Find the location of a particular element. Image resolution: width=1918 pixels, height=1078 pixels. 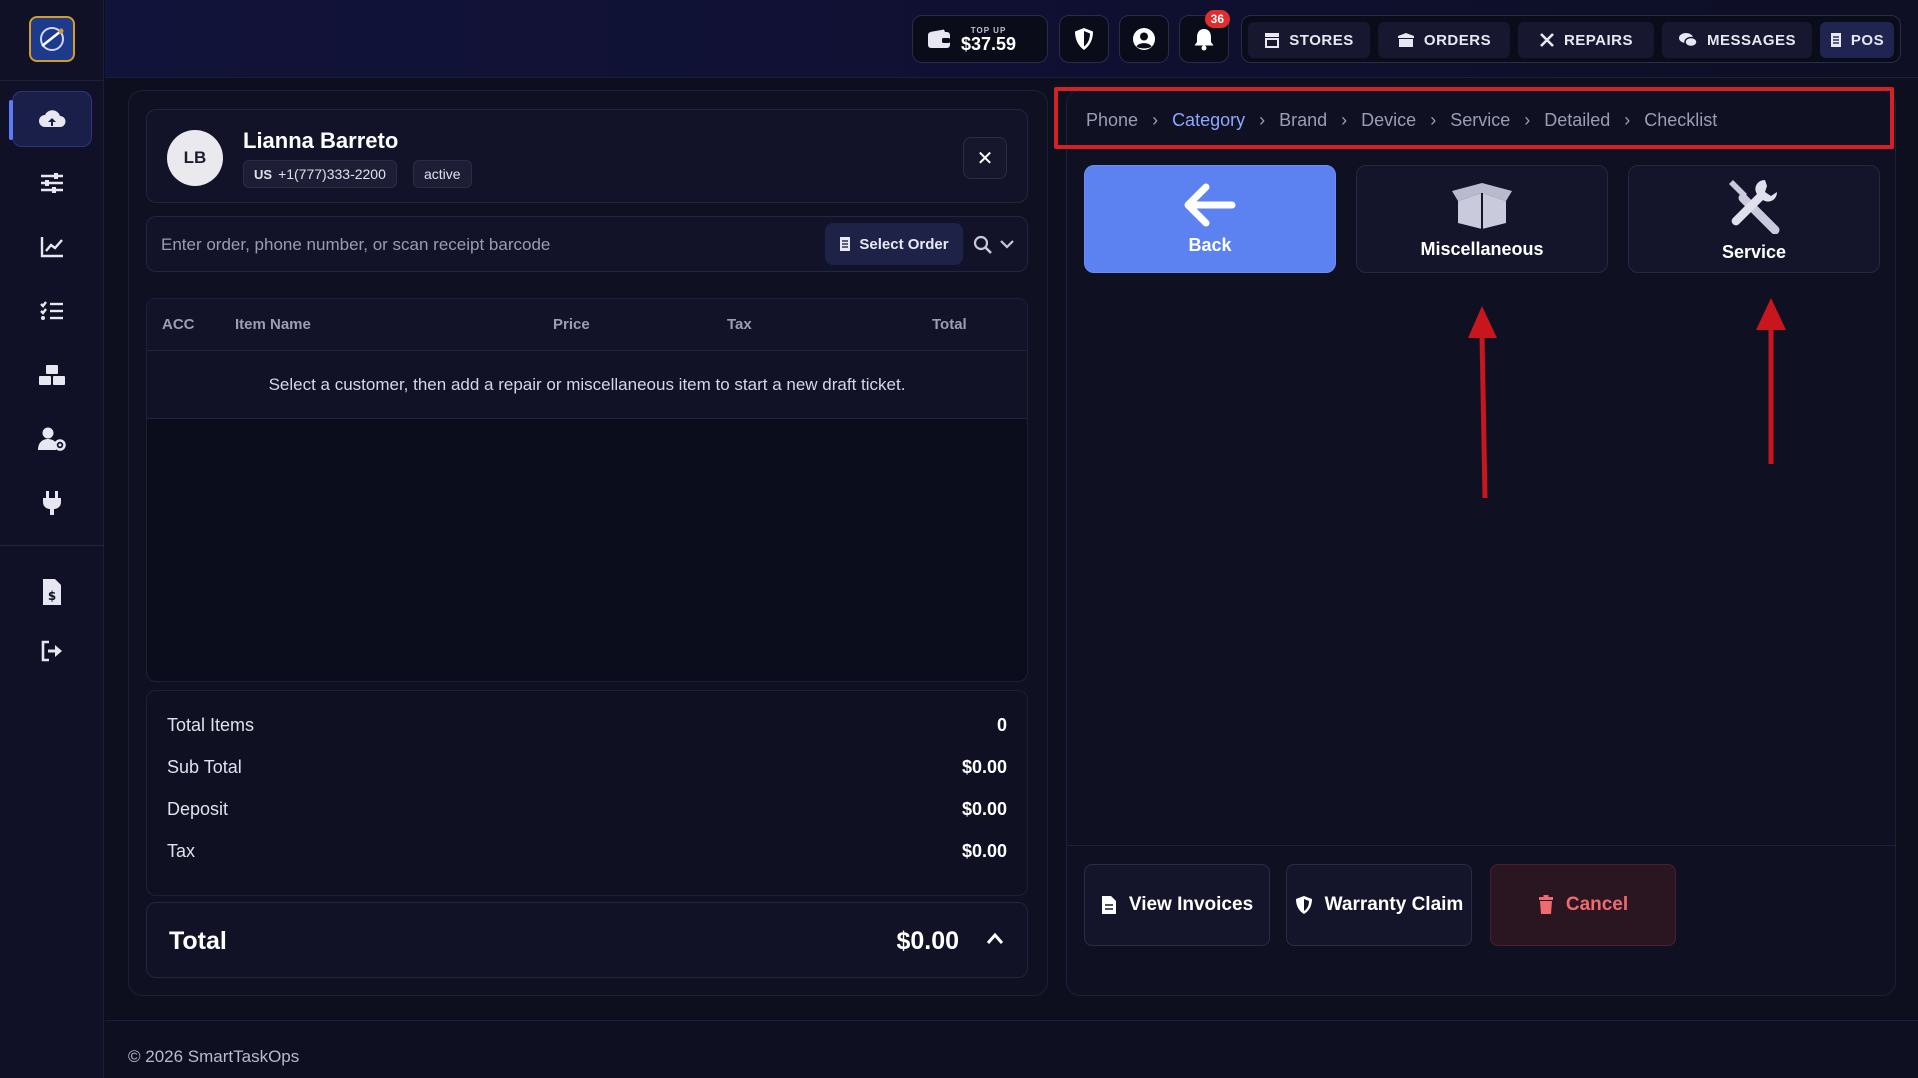

subtotal-label: Sub Total is located at coordinates (204, 767).